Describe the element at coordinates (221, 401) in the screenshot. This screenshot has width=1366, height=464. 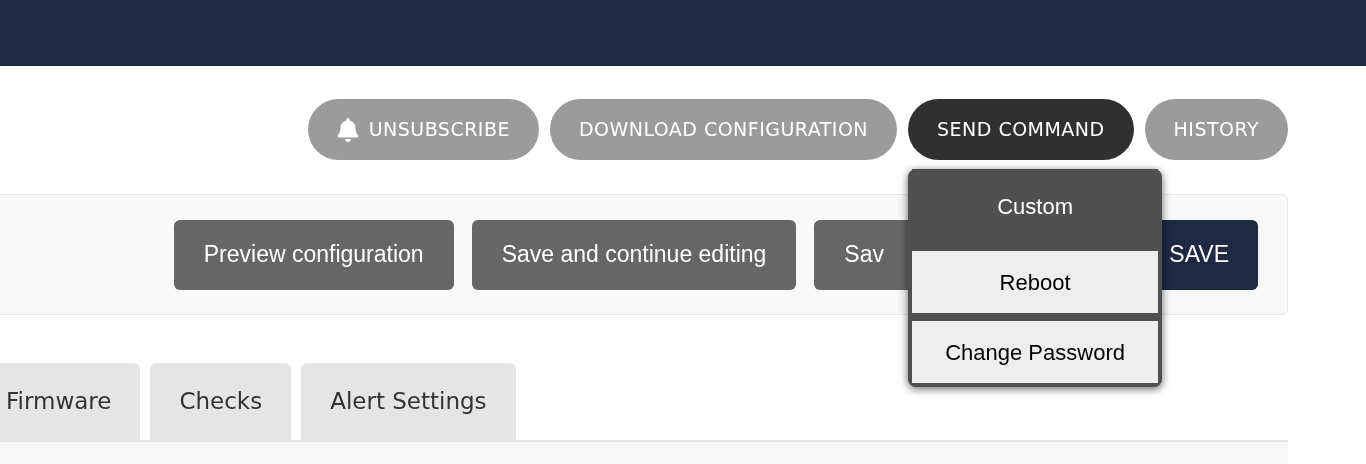
I see `tab: Checks` at that location.